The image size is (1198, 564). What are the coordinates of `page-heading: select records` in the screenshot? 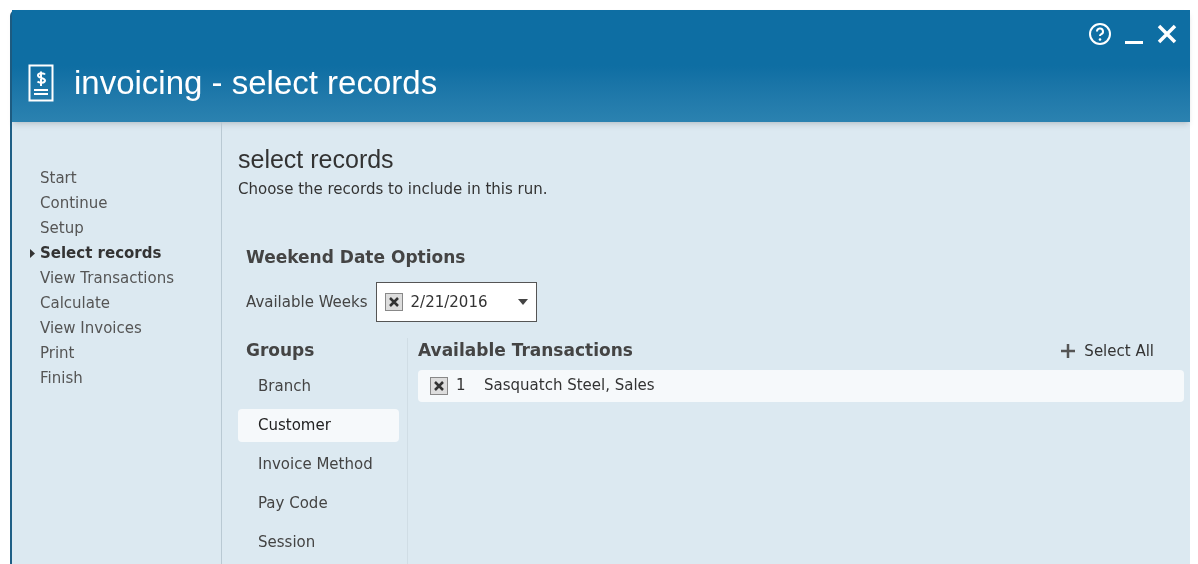 It's located at (316, 159).